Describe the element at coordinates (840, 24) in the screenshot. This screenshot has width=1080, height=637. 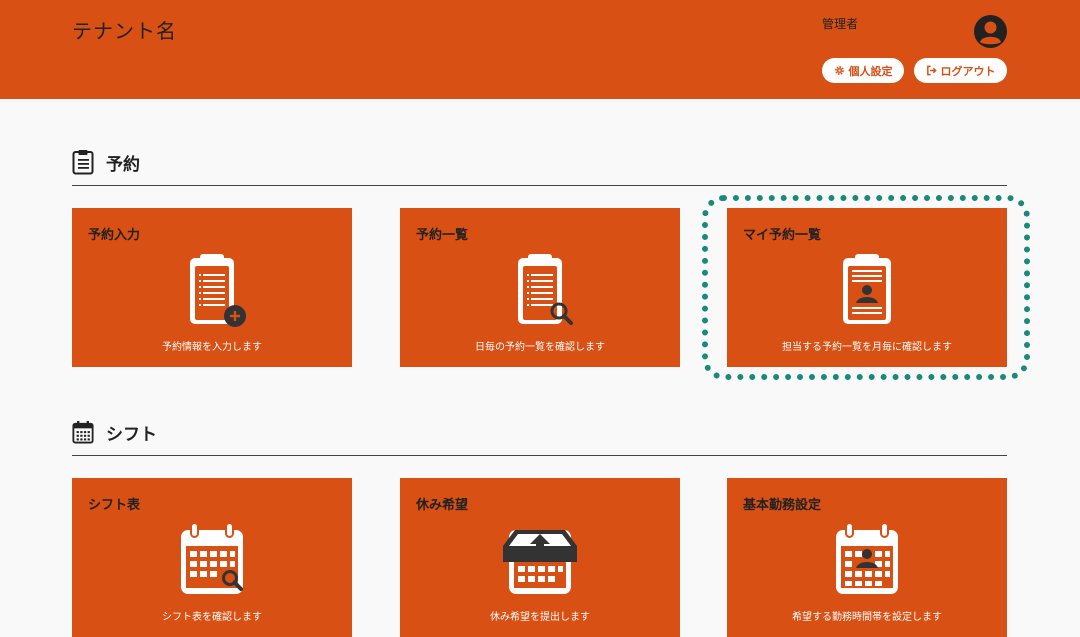
I see `user-name: 管理者` at that location.